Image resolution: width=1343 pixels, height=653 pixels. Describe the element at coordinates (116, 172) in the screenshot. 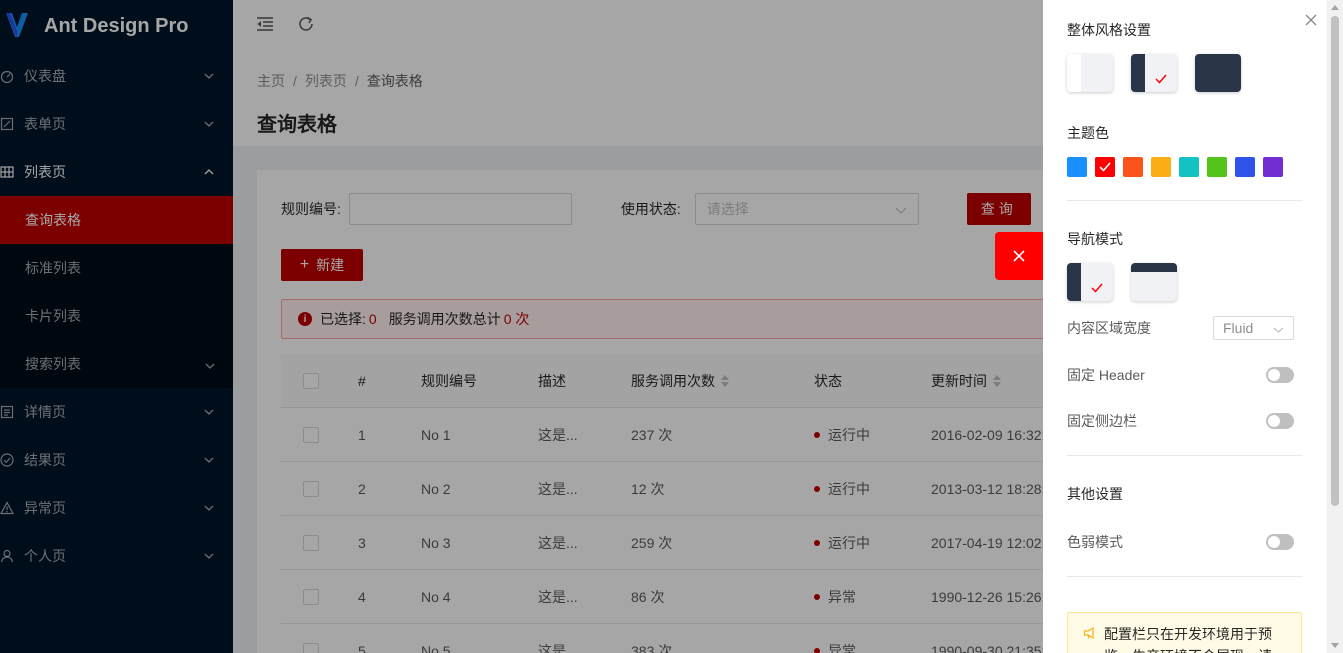

I see `sidebar-item-list: 列表页` at that location.